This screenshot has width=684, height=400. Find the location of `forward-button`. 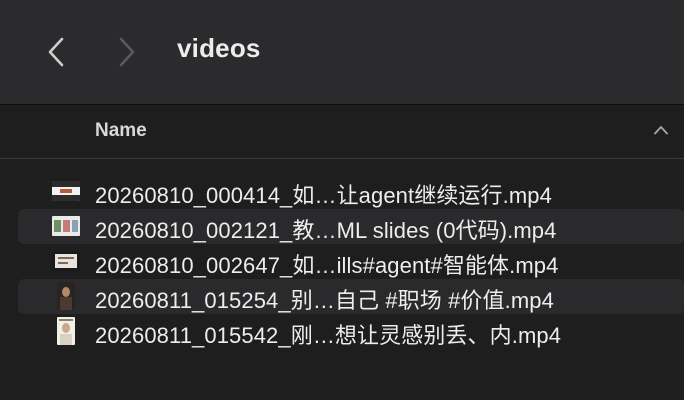

forward-button is located at coordinates (127, 52).